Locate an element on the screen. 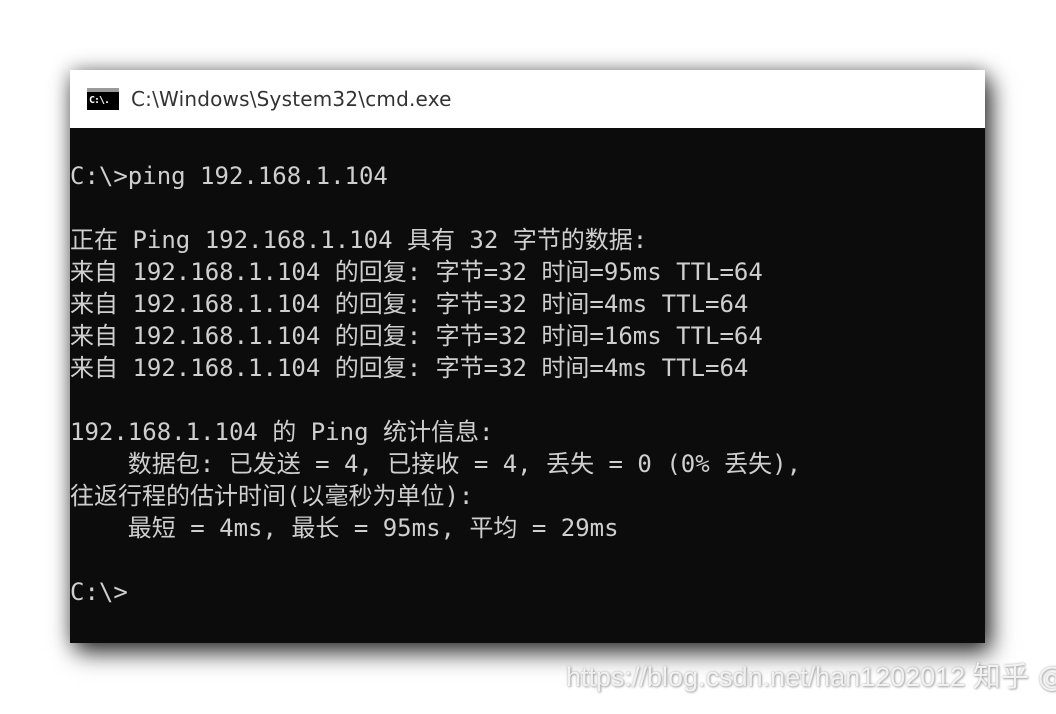 Image resolution: width=1056 pixels, height=714 pixels. console-line: 往返行程的估计时间(以毫秒为单位): is located at coordinates (272, 496).